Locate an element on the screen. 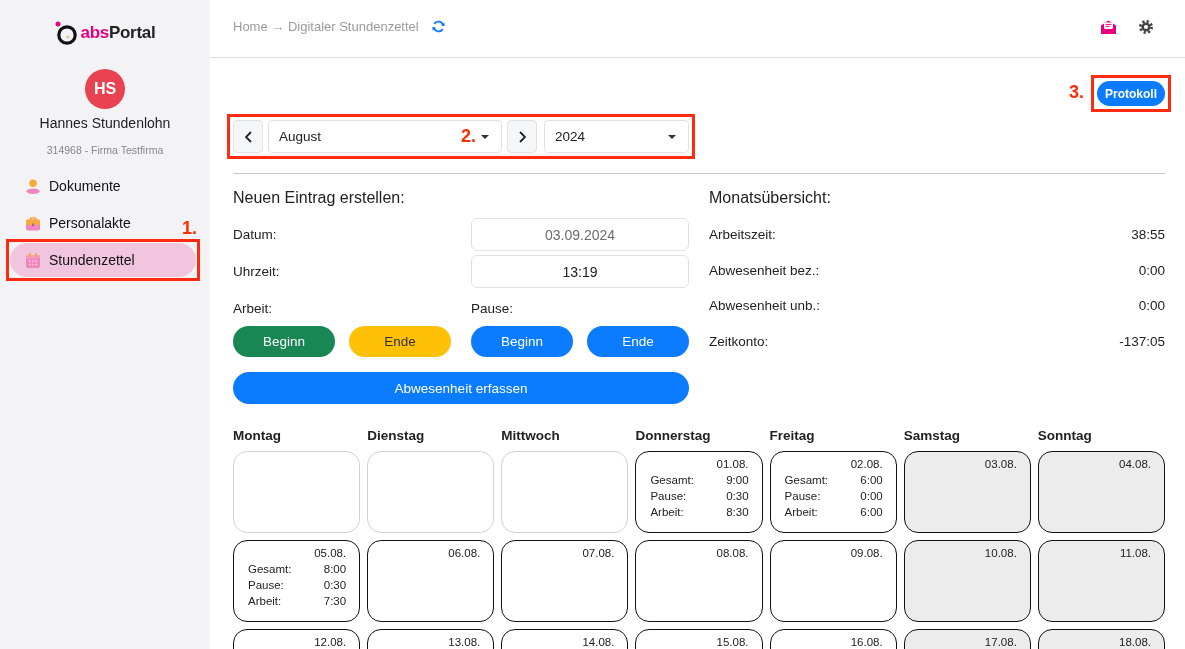  day-cell: 17.08. is located at coordinates (967, 639).